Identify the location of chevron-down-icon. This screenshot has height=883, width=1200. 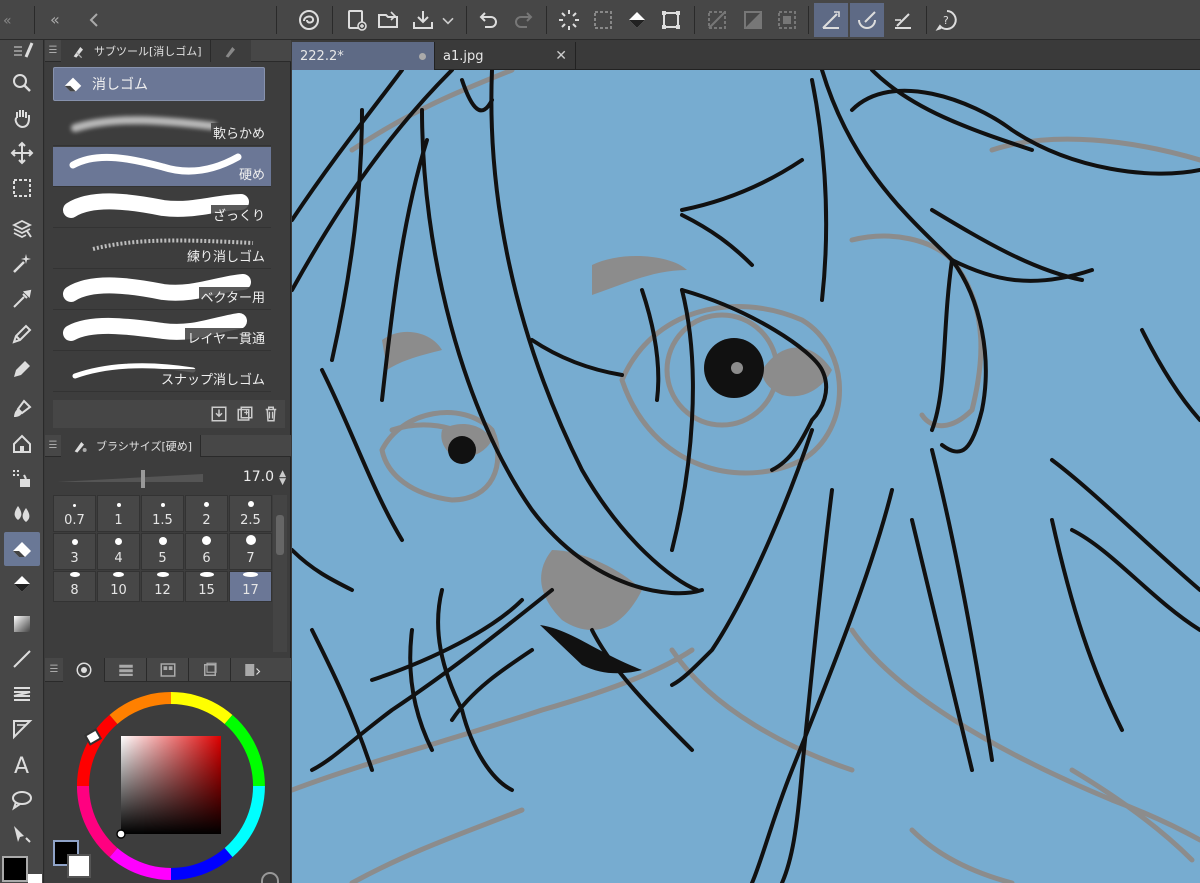
(448, 20).